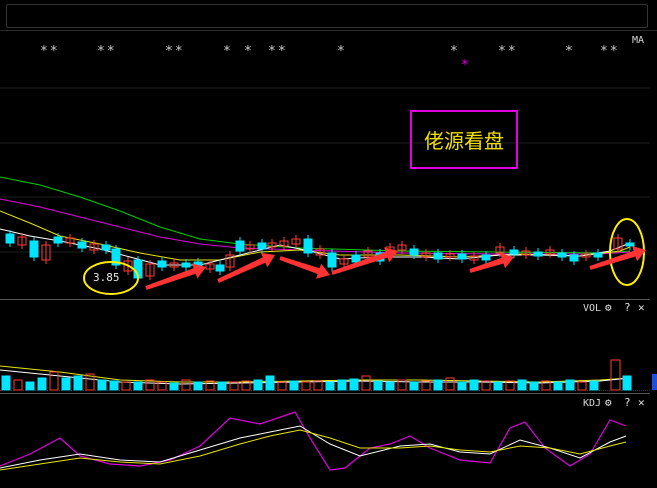  Describe the element at coordinates (466, 65) in the screenshot. I see `magenta-signal-marker: *` at that location.